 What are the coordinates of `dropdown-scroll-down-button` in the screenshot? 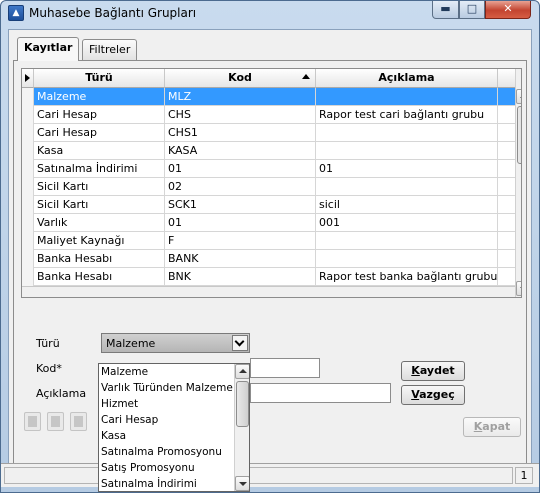 It's located at (242, 483).